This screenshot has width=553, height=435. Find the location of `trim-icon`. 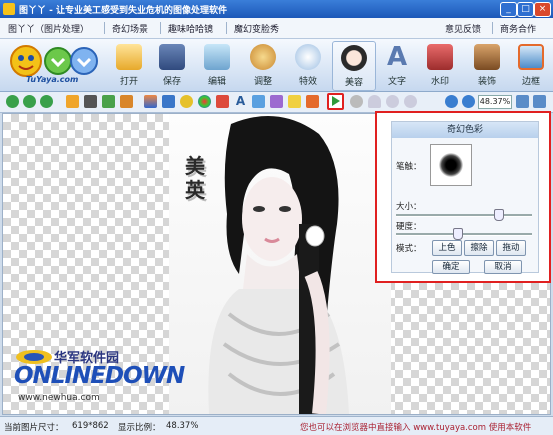

trim-icon is located at coordinates (90, 101).